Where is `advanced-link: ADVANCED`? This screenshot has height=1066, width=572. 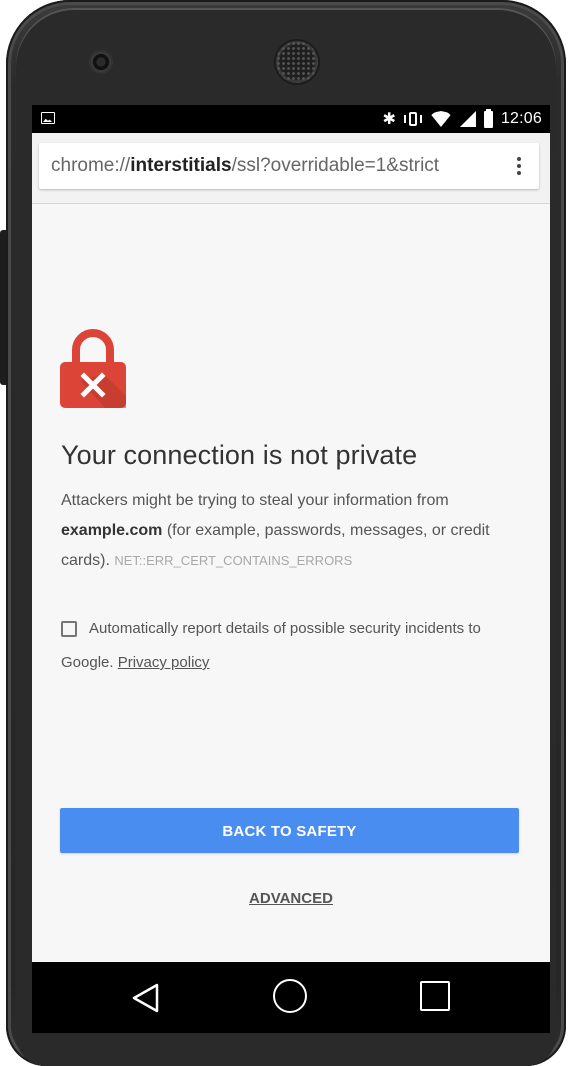
advanced-link: ADVANCED is located at coordinates (291, 898).